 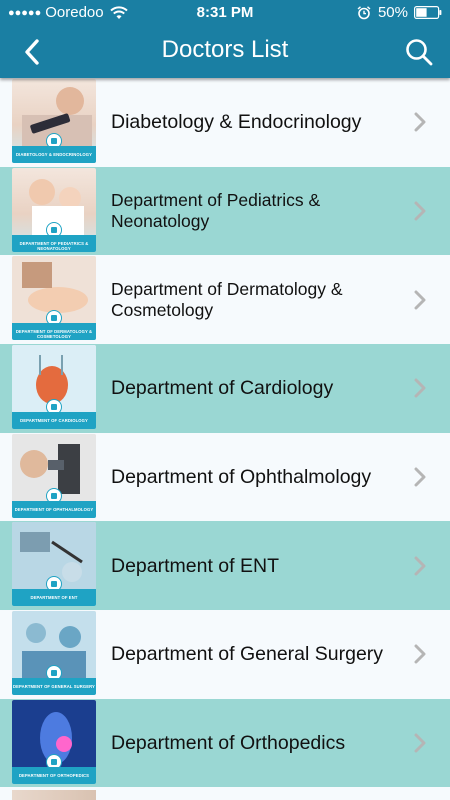 I want to click on department-name: Department of General Surgery, so click(x=247, y=654).